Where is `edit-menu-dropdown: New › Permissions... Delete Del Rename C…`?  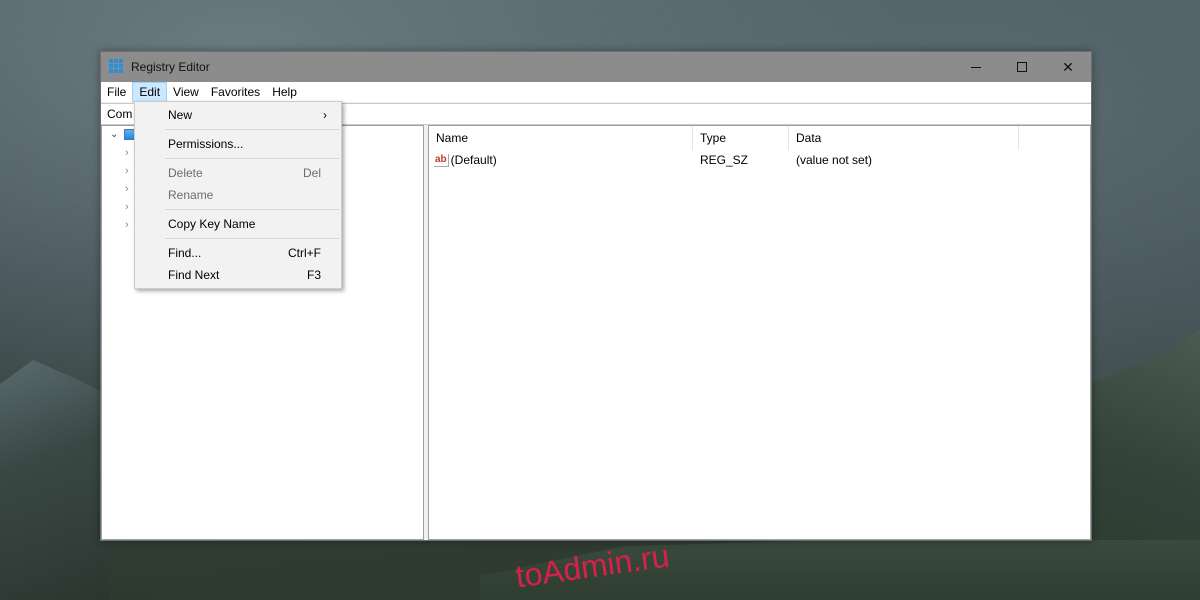
edit-menu-dropdown: New › Permissions... Delete Del Rename C… is located at coordinates (238, 195).